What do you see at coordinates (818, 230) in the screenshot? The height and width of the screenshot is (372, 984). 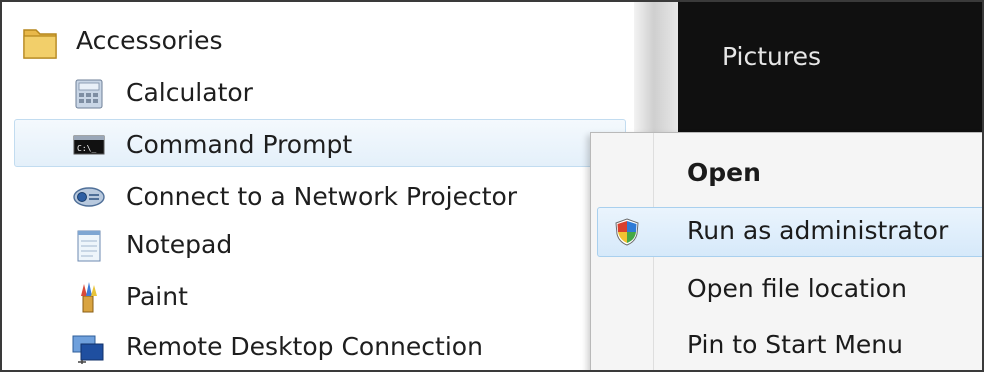 I see `context-item-label: Run as administrator` at bounding box center [818, 230].